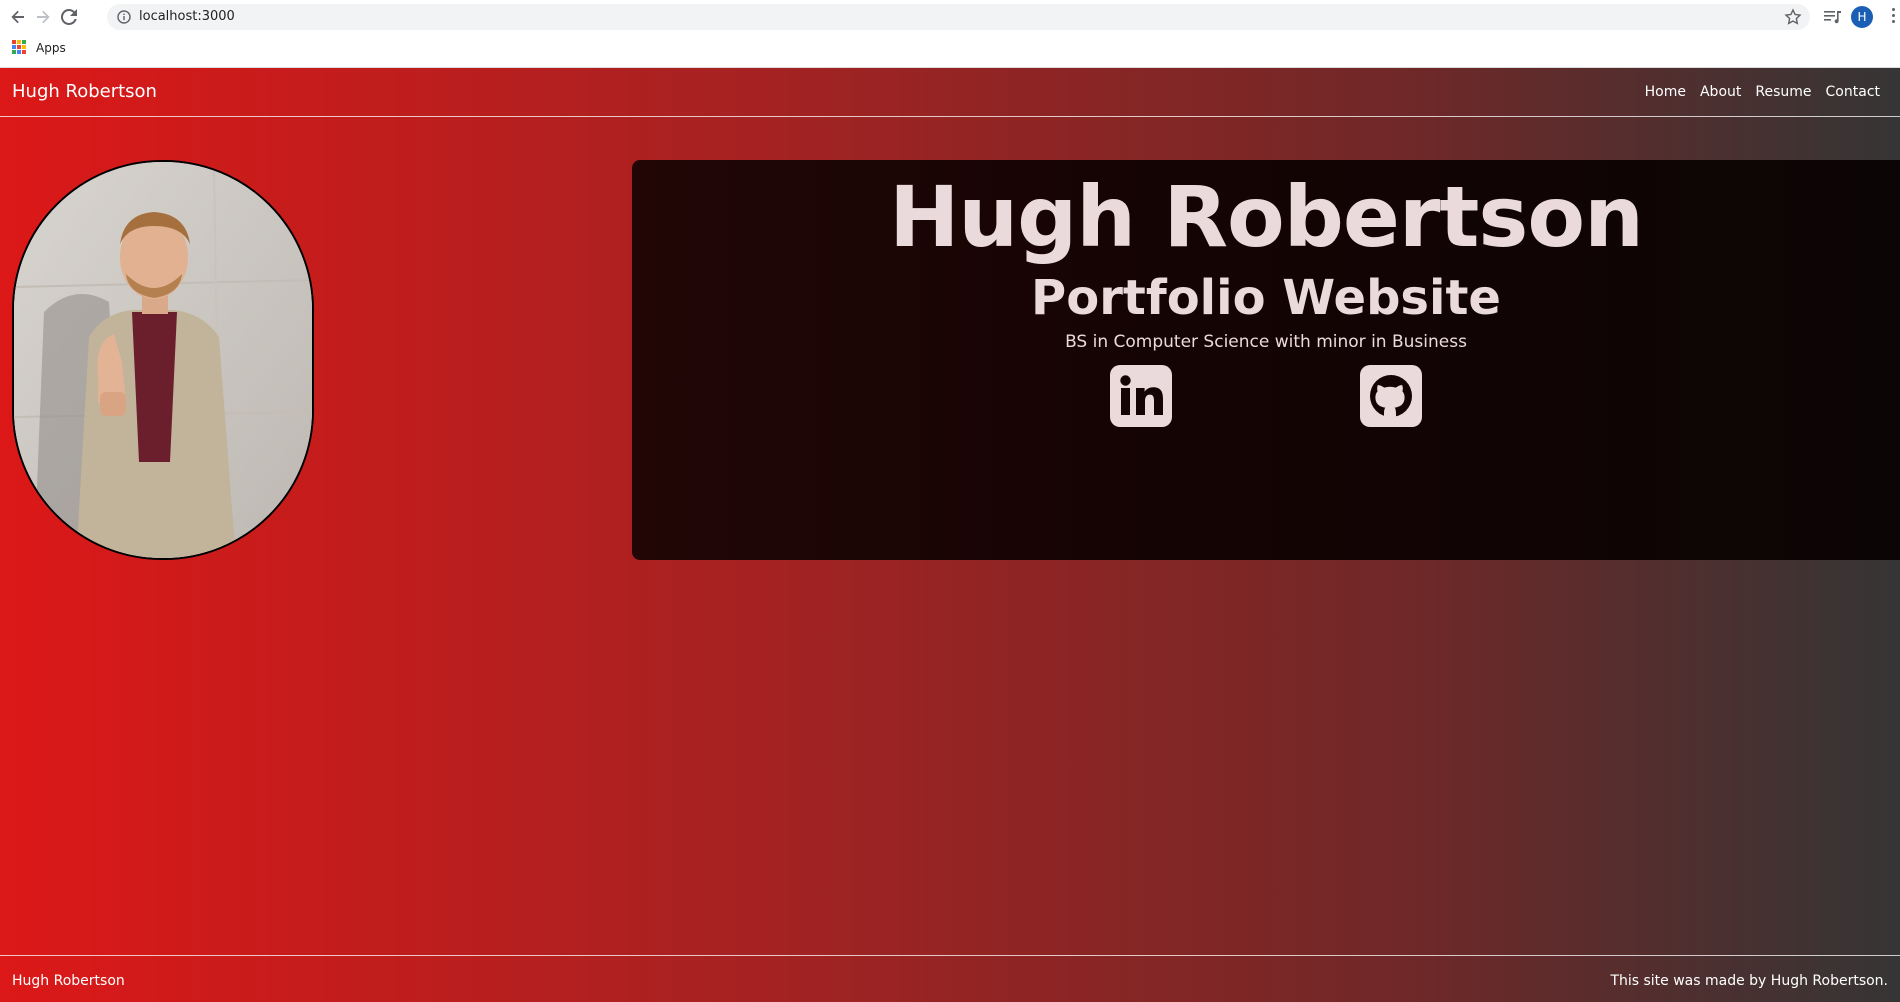  What do you see at coordinates (1894, 17) in the screenshot?
I see `kebab-menu-icon` at bounding box center [1894, 17].